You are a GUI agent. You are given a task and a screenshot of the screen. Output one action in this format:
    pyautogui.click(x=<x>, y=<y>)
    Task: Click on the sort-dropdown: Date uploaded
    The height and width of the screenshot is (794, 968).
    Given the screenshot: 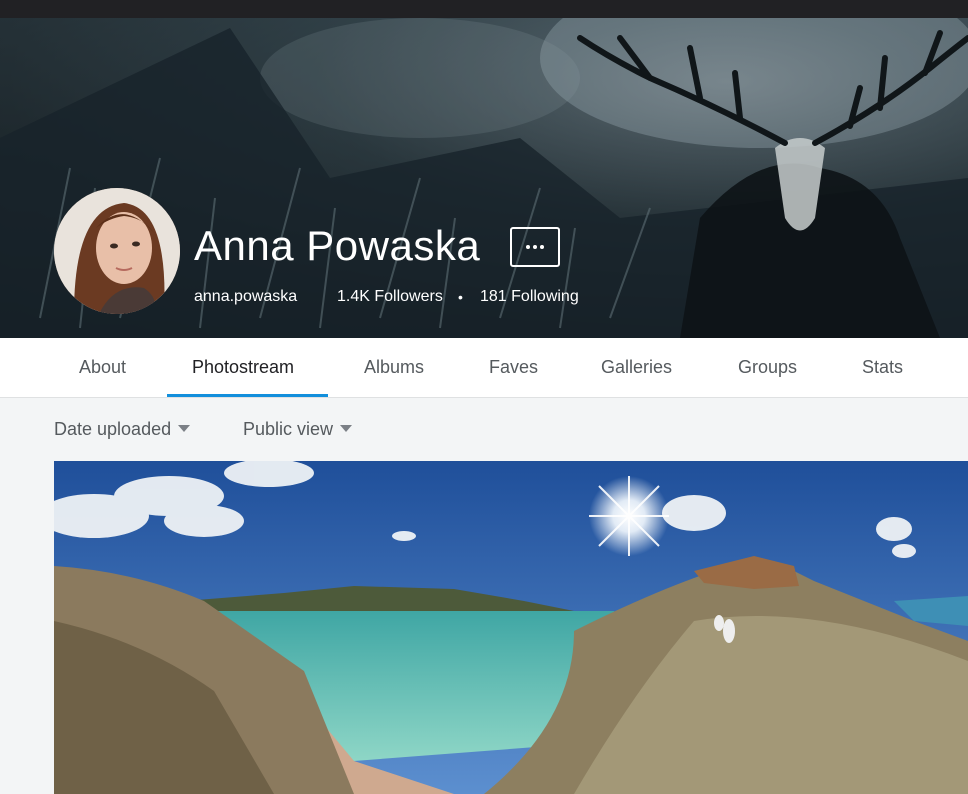 What is the action you would take?
    pyautogui.click(x=122, y=429)
    